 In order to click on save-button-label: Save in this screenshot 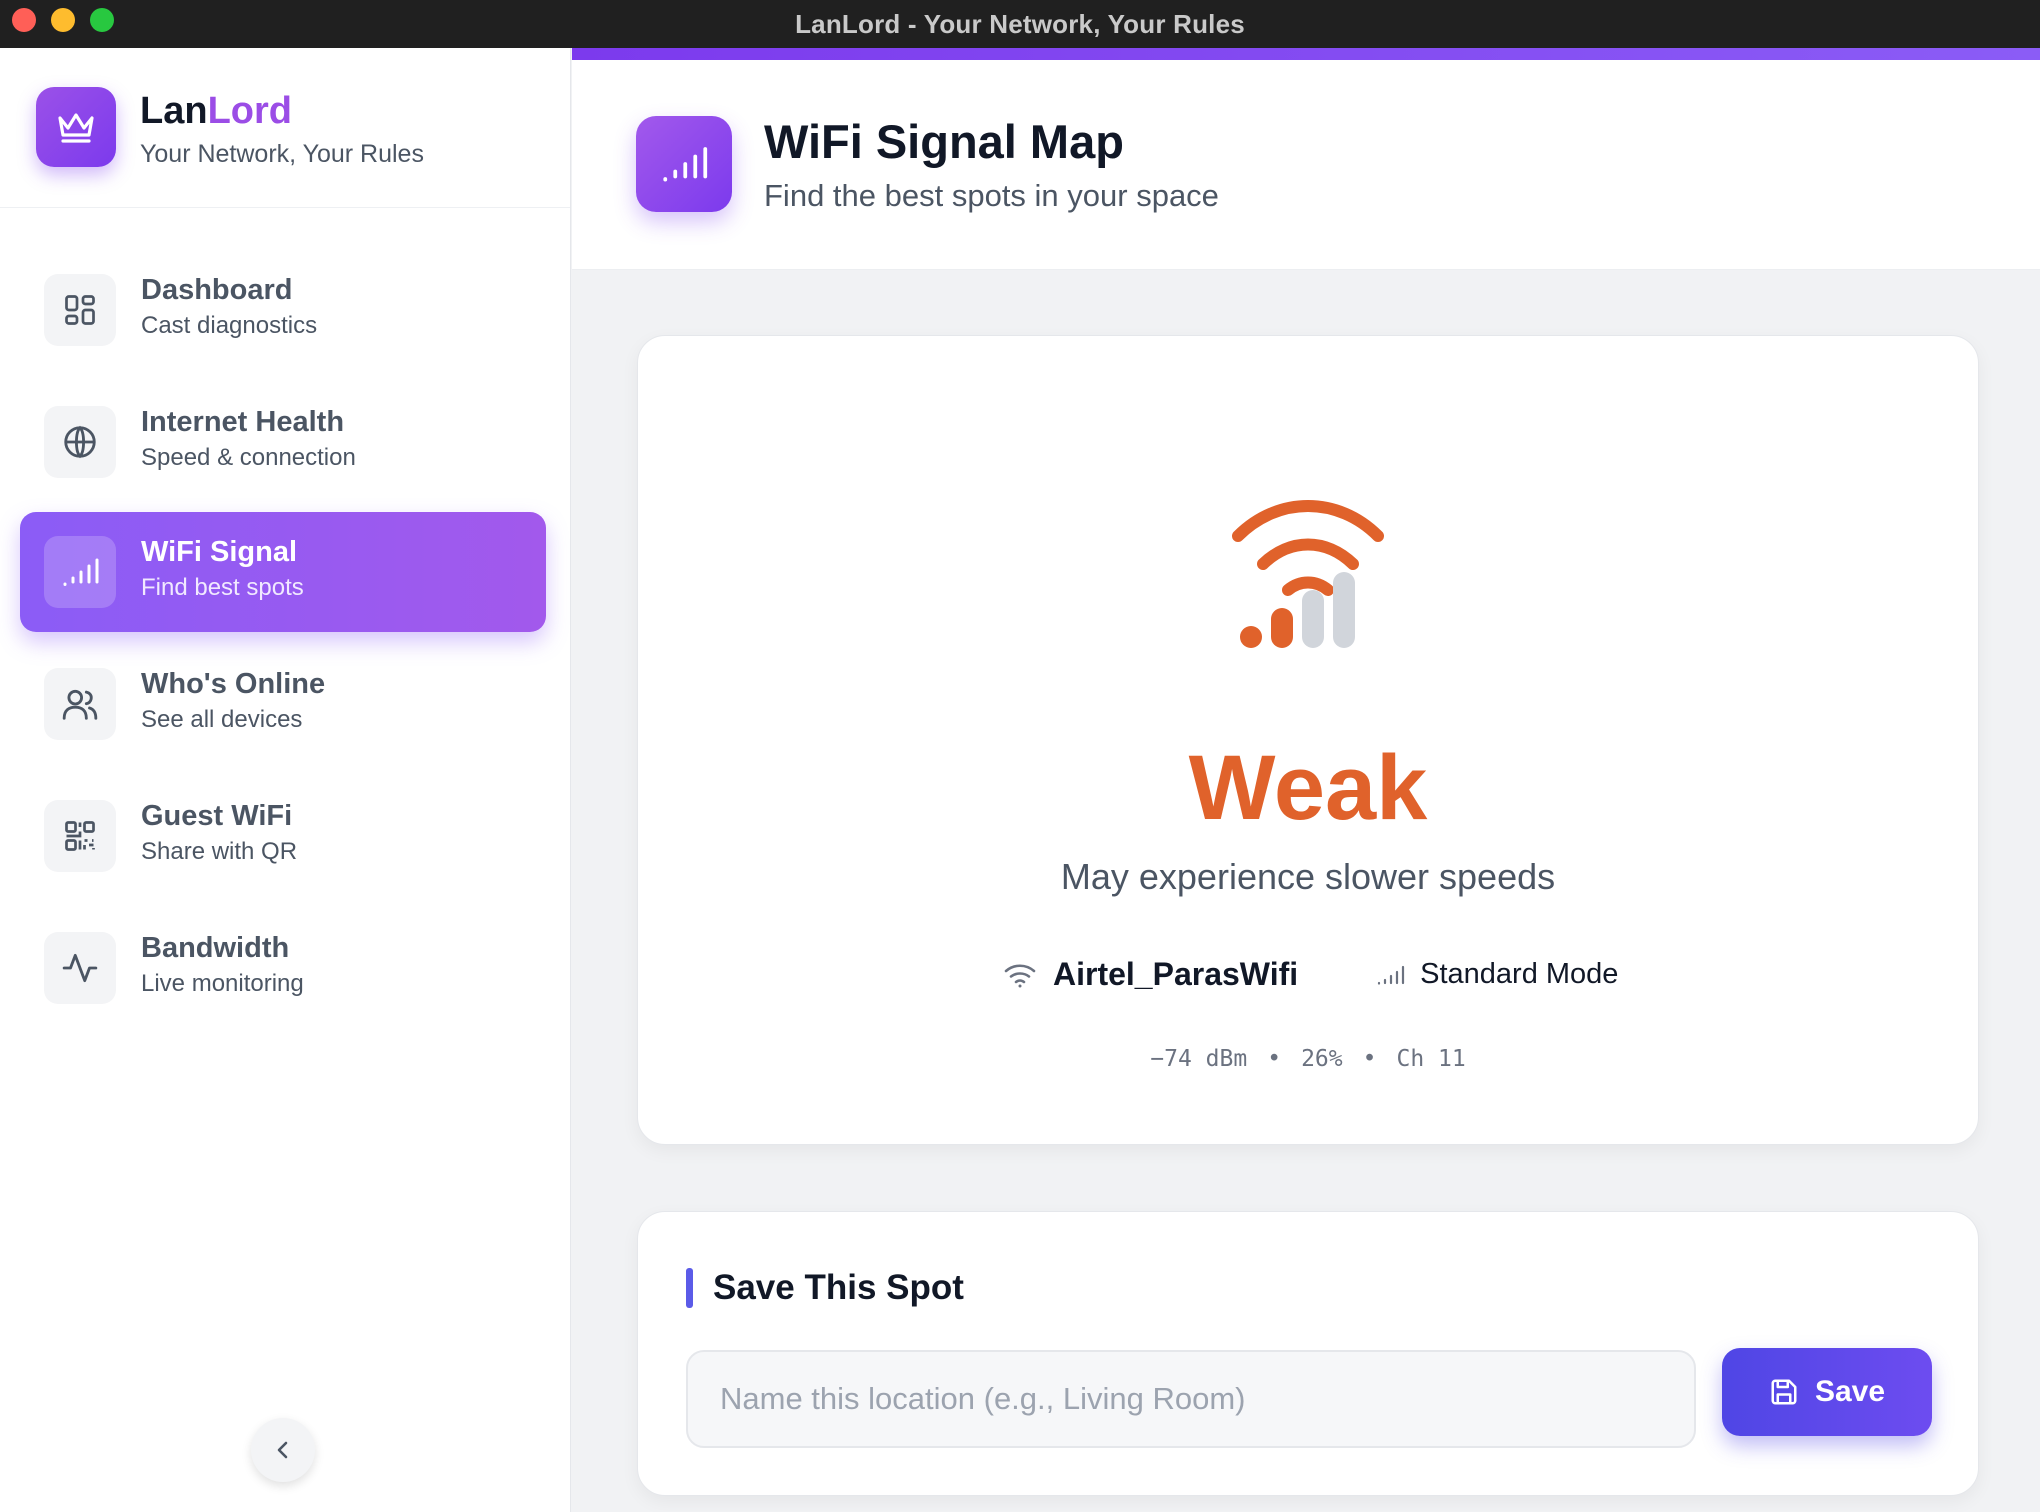, I will do `click(1850, 1391)`.